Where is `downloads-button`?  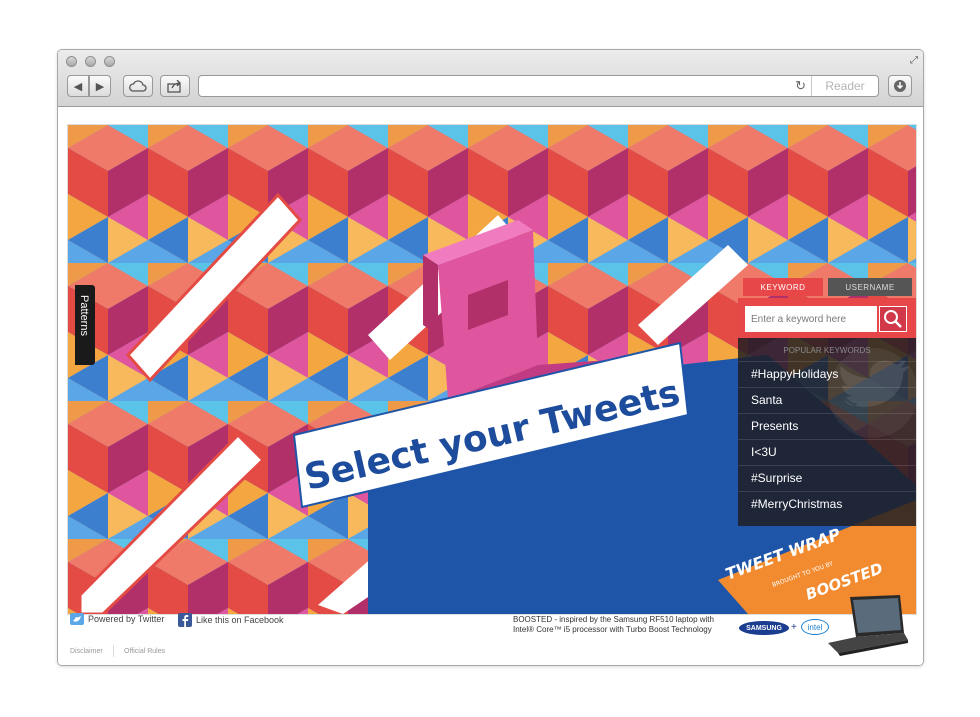 downloads-button is located at coordinates (900, 86).